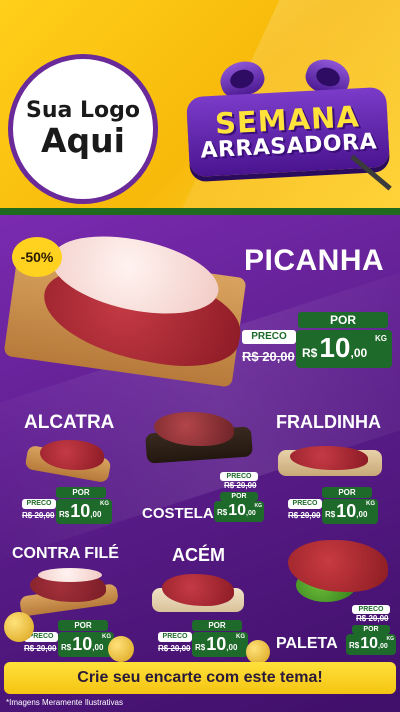 The image size is (400, 712). Describe the element at coordinates (198, 555) in the screenshot. I see `product-name-acem: ACÉM` at that location.